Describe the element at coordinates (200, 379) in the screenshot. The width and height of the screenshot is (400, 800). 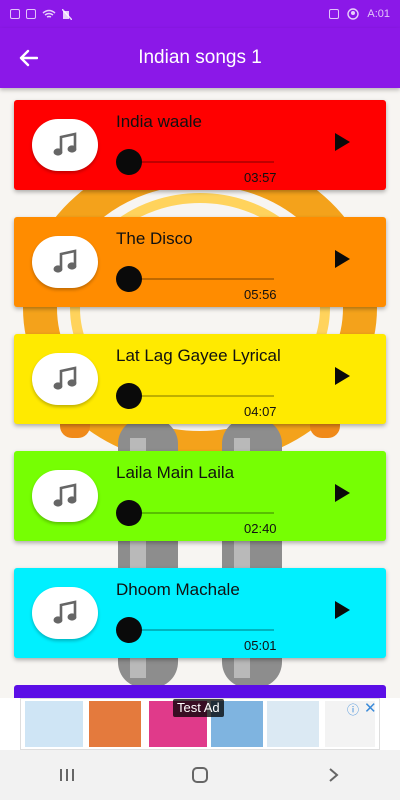
I see `song-card: Lat Lag Gayee Lyrical 04:07` at that location.